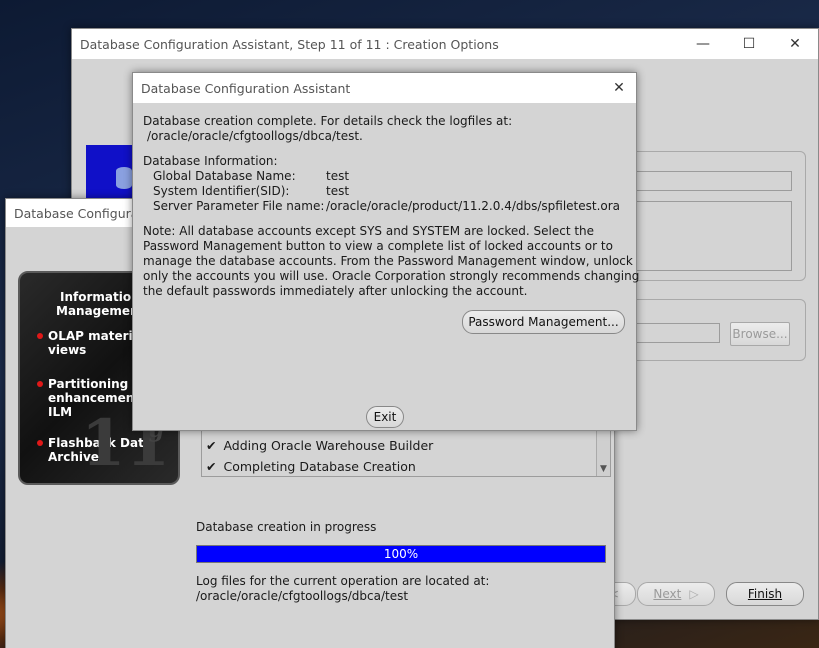  What do you see at coordinates (239, 206) in the screenshot?
I see `info-key: Server Parameter File name:` at bounding box center [239, 206].